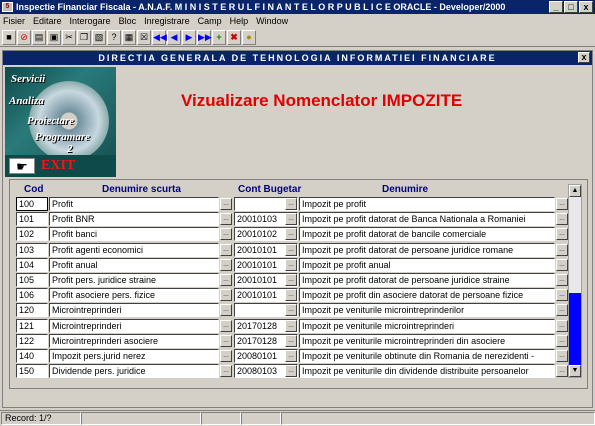  Describe the element at coordinates (129, 37) in the screenshot. I see `execute-query-icon: ▦` at that location.